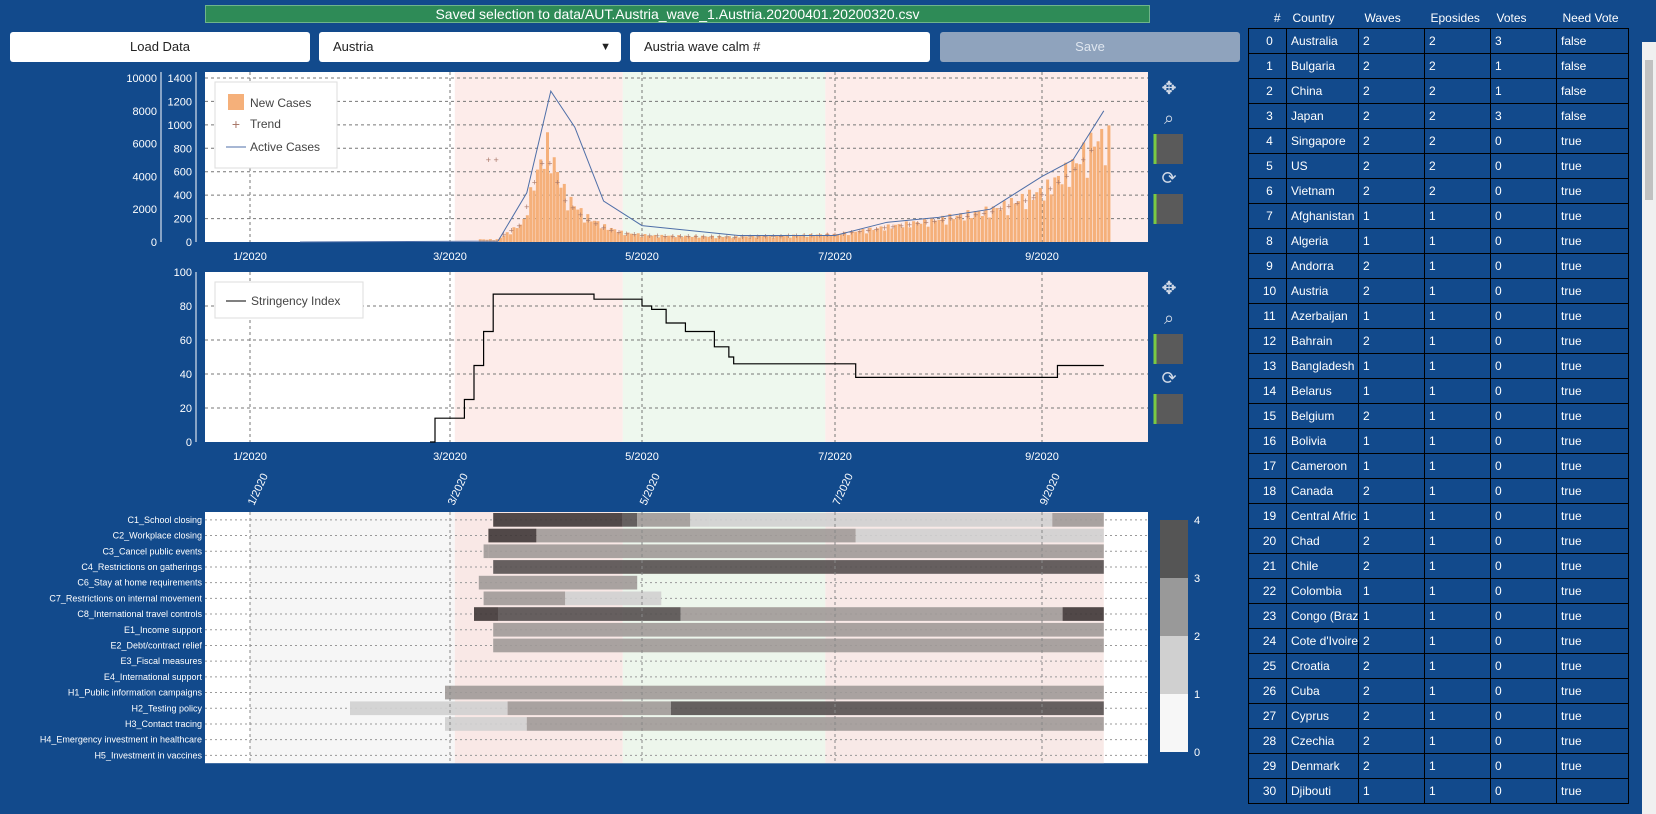 The image size is (1656, 814). I want to click on col-header: Country, so click(1323, 18).